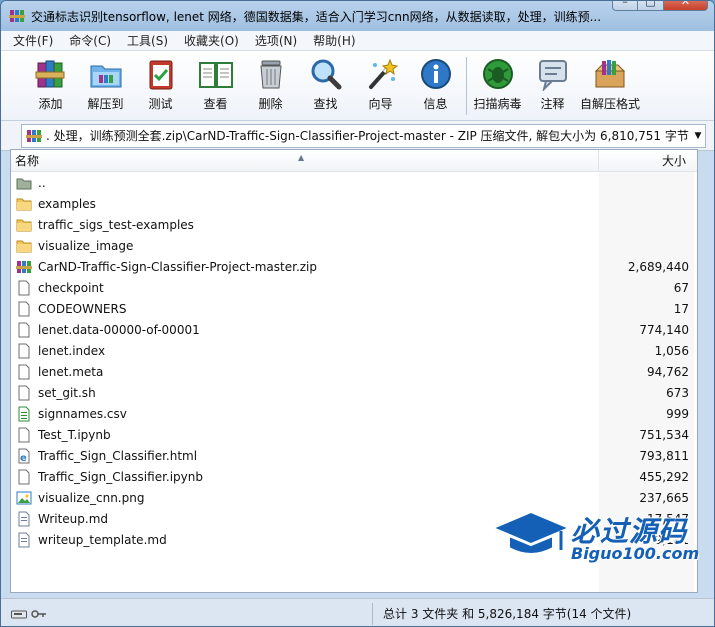 The height and width of the screenshot is (627, 715). Describe the element at coordinates (383, 73) in the screenshot. I see `magic-wand-icon` at that location.